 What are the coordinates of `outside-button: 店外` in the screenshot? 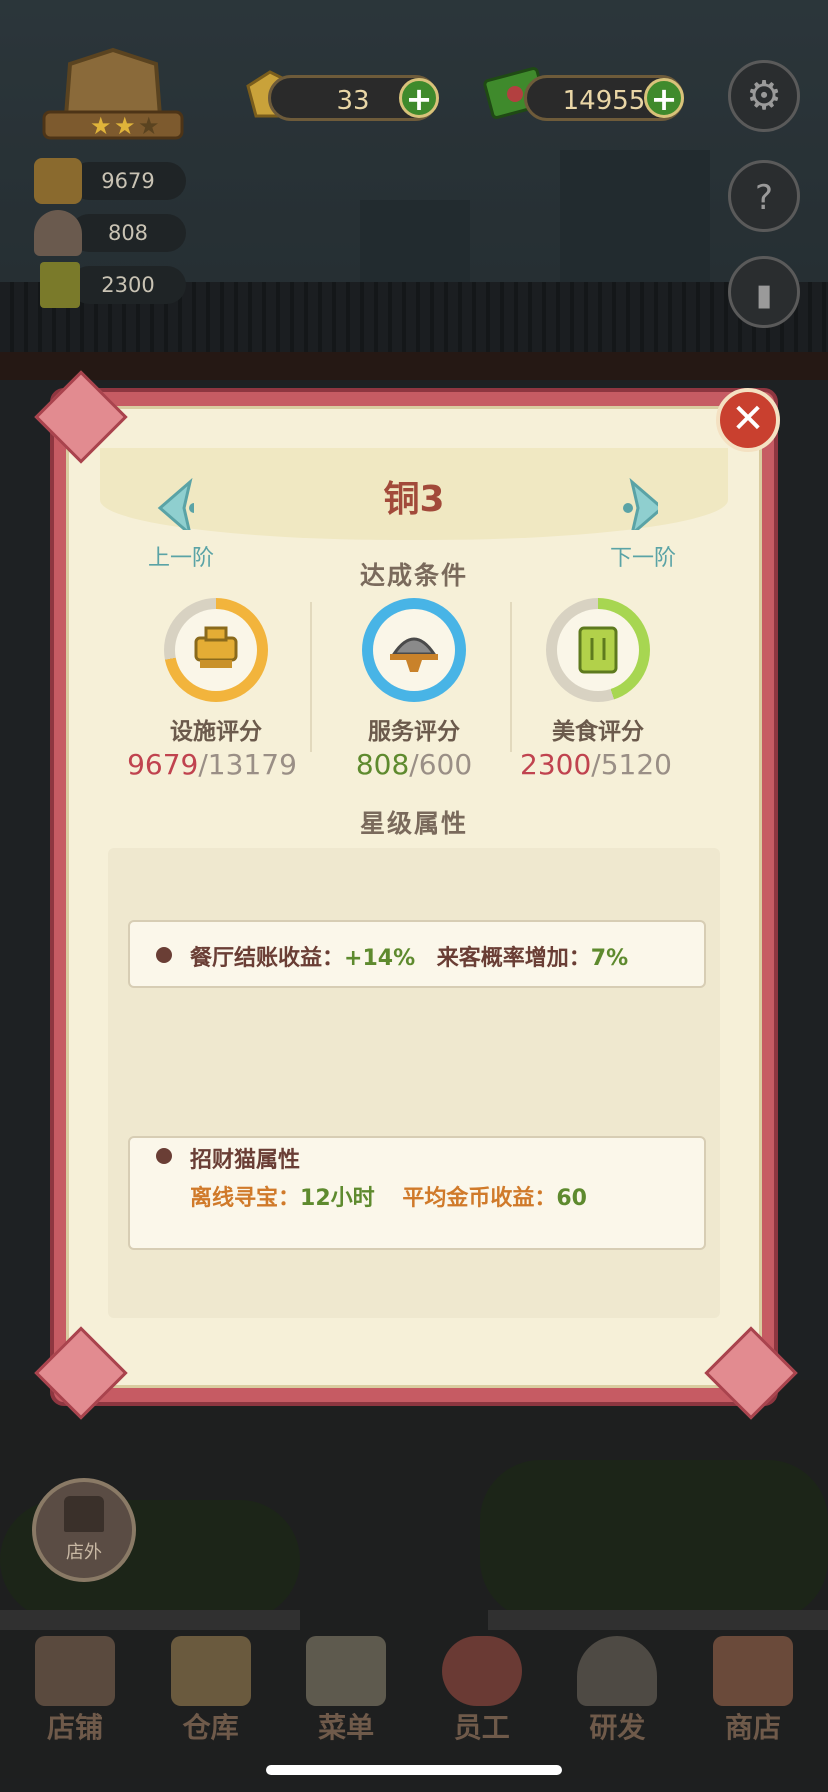 It's located at (84, 1530).